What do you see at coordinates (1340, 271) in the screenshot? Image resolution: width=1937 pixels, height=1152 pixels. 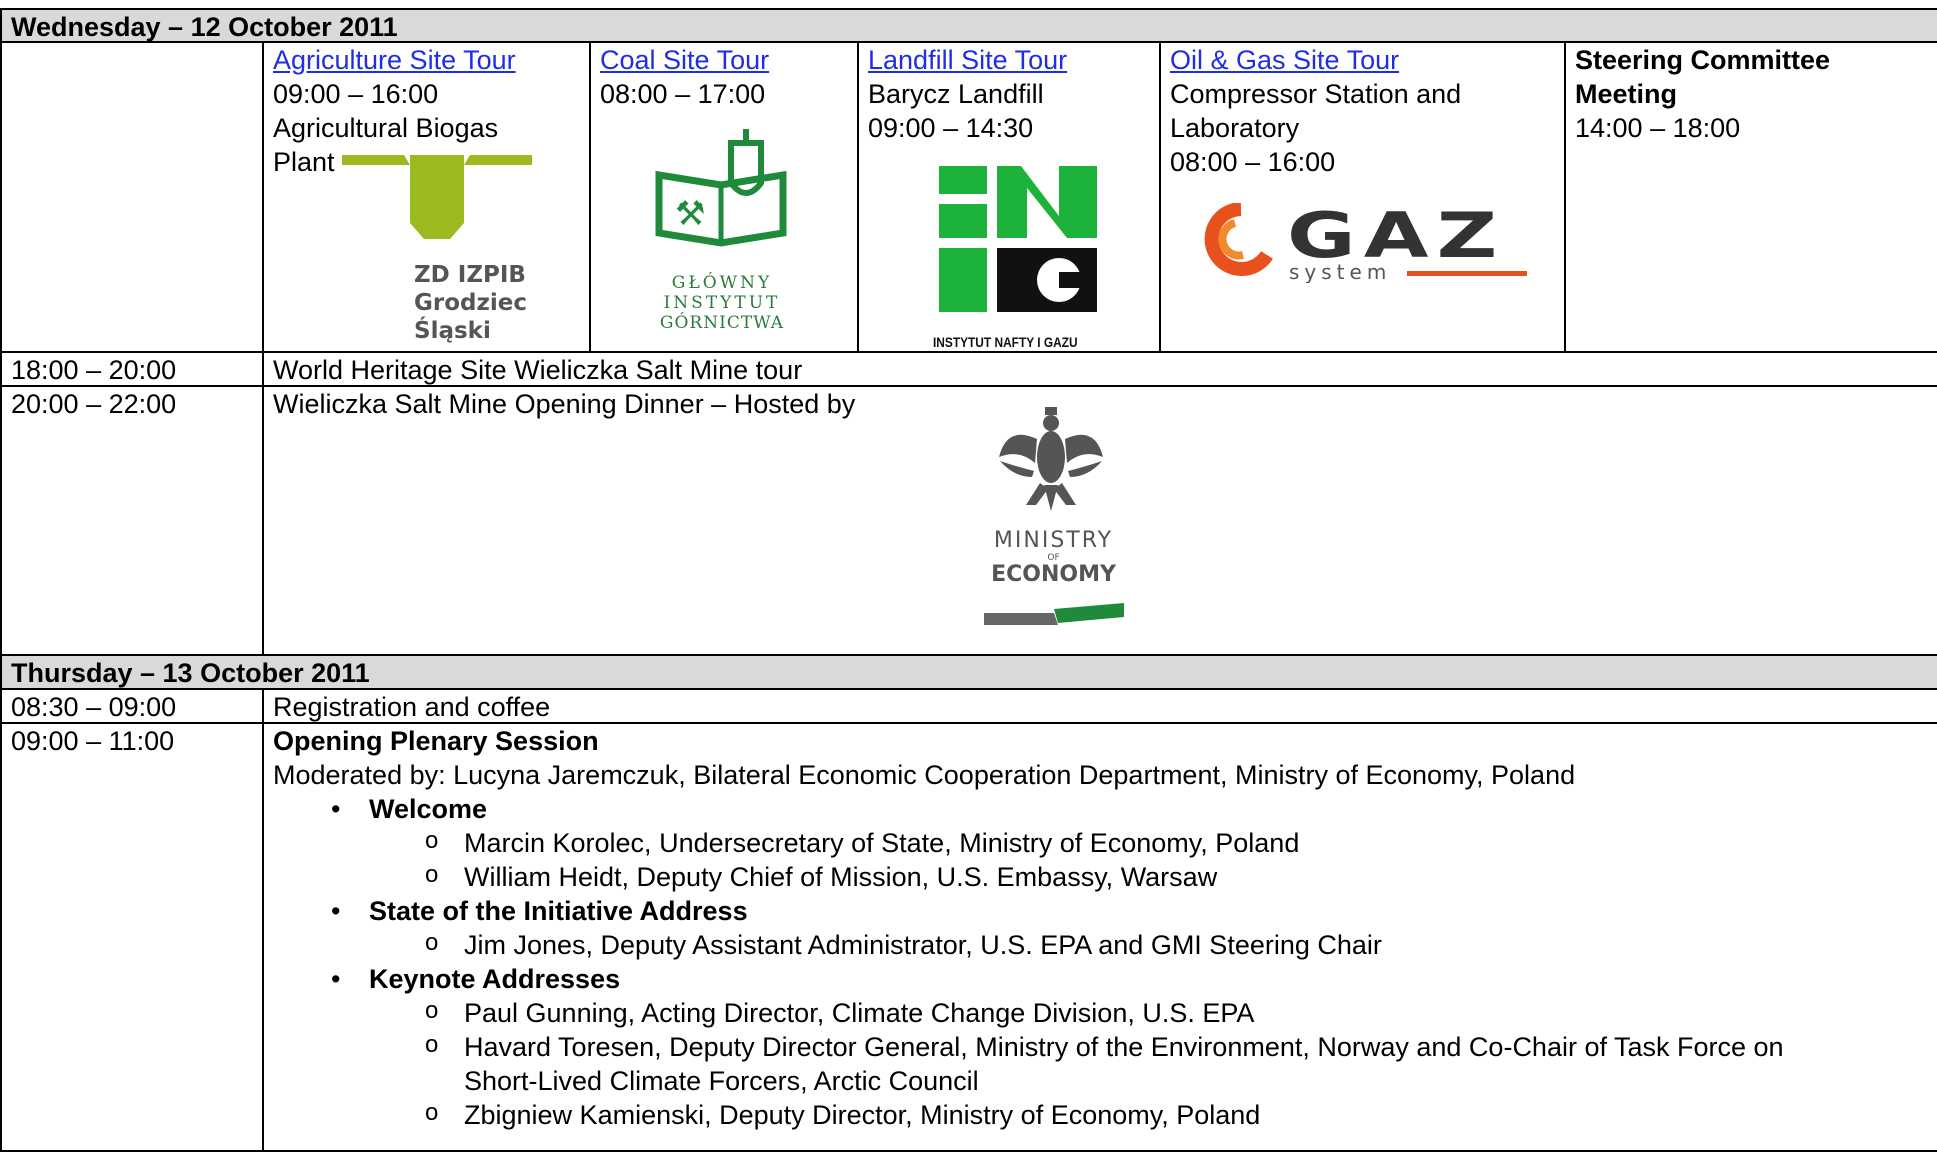 I see `gaz-logo-sub: system` at bounding box center [1340, 271].